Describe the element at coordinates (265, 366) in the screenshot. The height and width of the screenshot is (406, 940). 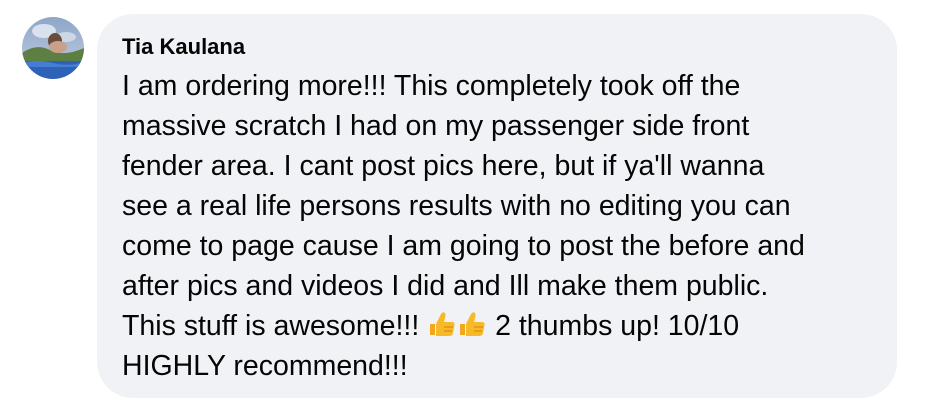
I see `comment-line: HIGHLY recommend!!!` at that location.